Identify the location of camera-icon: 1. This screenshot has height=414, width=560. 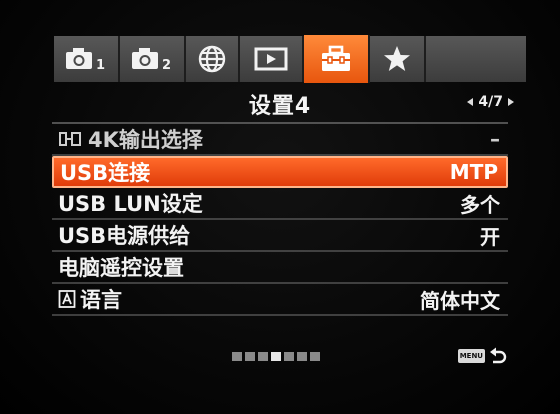
(85, 60).